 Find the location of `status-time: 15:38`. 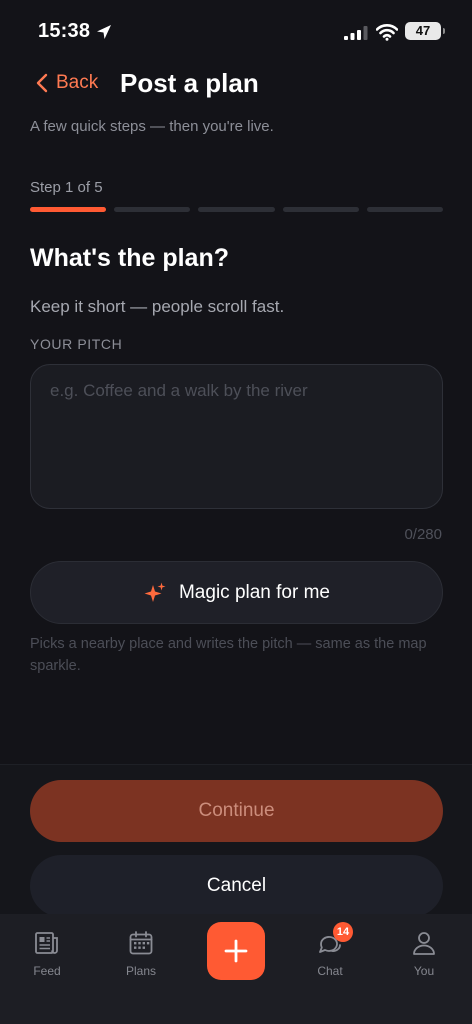

status-time: 15:38 is located at coordinates (64, 31).